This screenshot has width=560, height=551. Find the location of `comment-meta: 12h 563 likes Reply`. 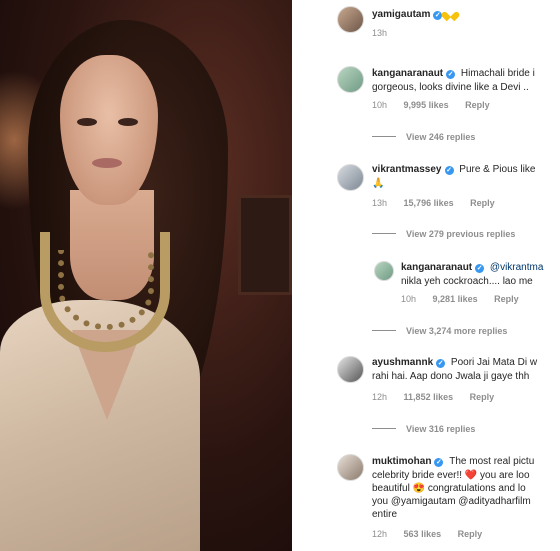

comment-meta: 12h 563 likes Reply is located at coordinates (427, 534).